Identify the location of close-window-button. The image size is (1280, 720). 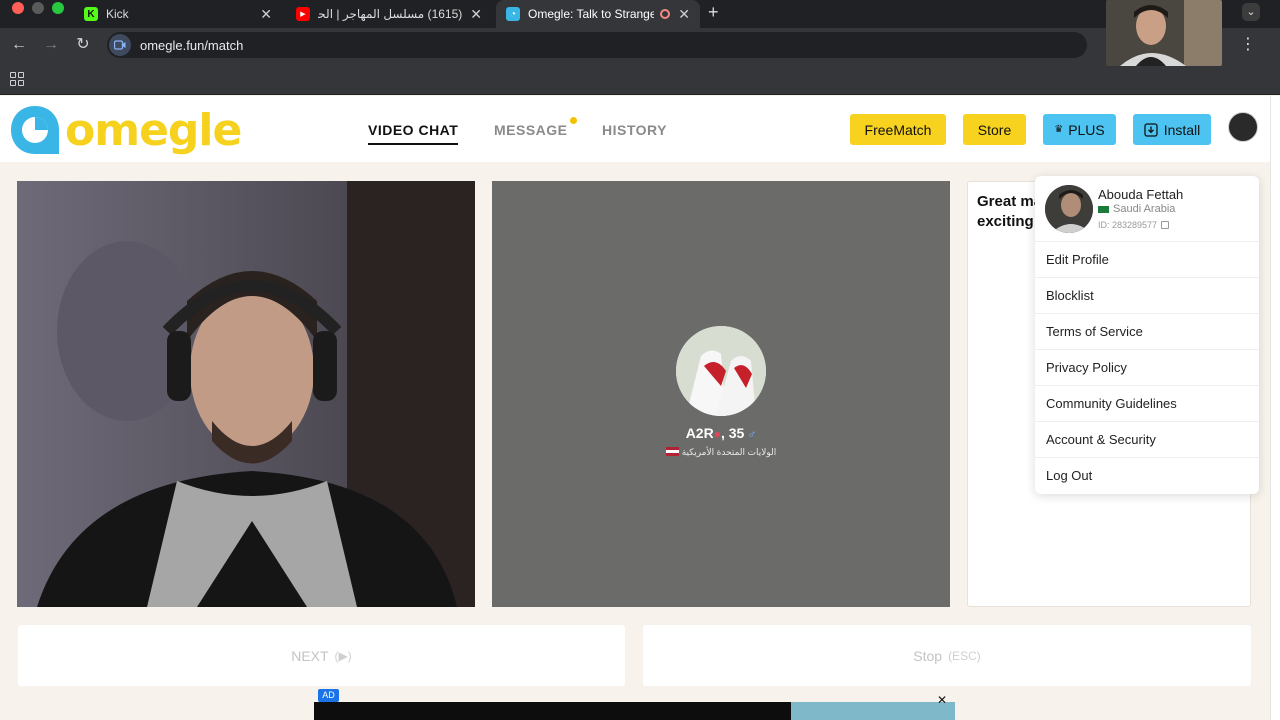
(18, 8).